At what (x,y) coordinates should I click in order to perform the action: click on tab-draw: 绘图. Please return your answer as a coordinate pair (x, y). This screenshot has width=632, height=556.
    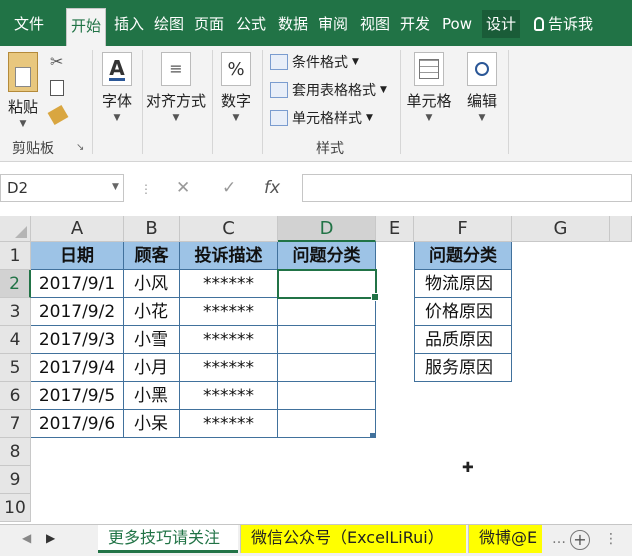
    Looking at the image, I should click on (168, 24).